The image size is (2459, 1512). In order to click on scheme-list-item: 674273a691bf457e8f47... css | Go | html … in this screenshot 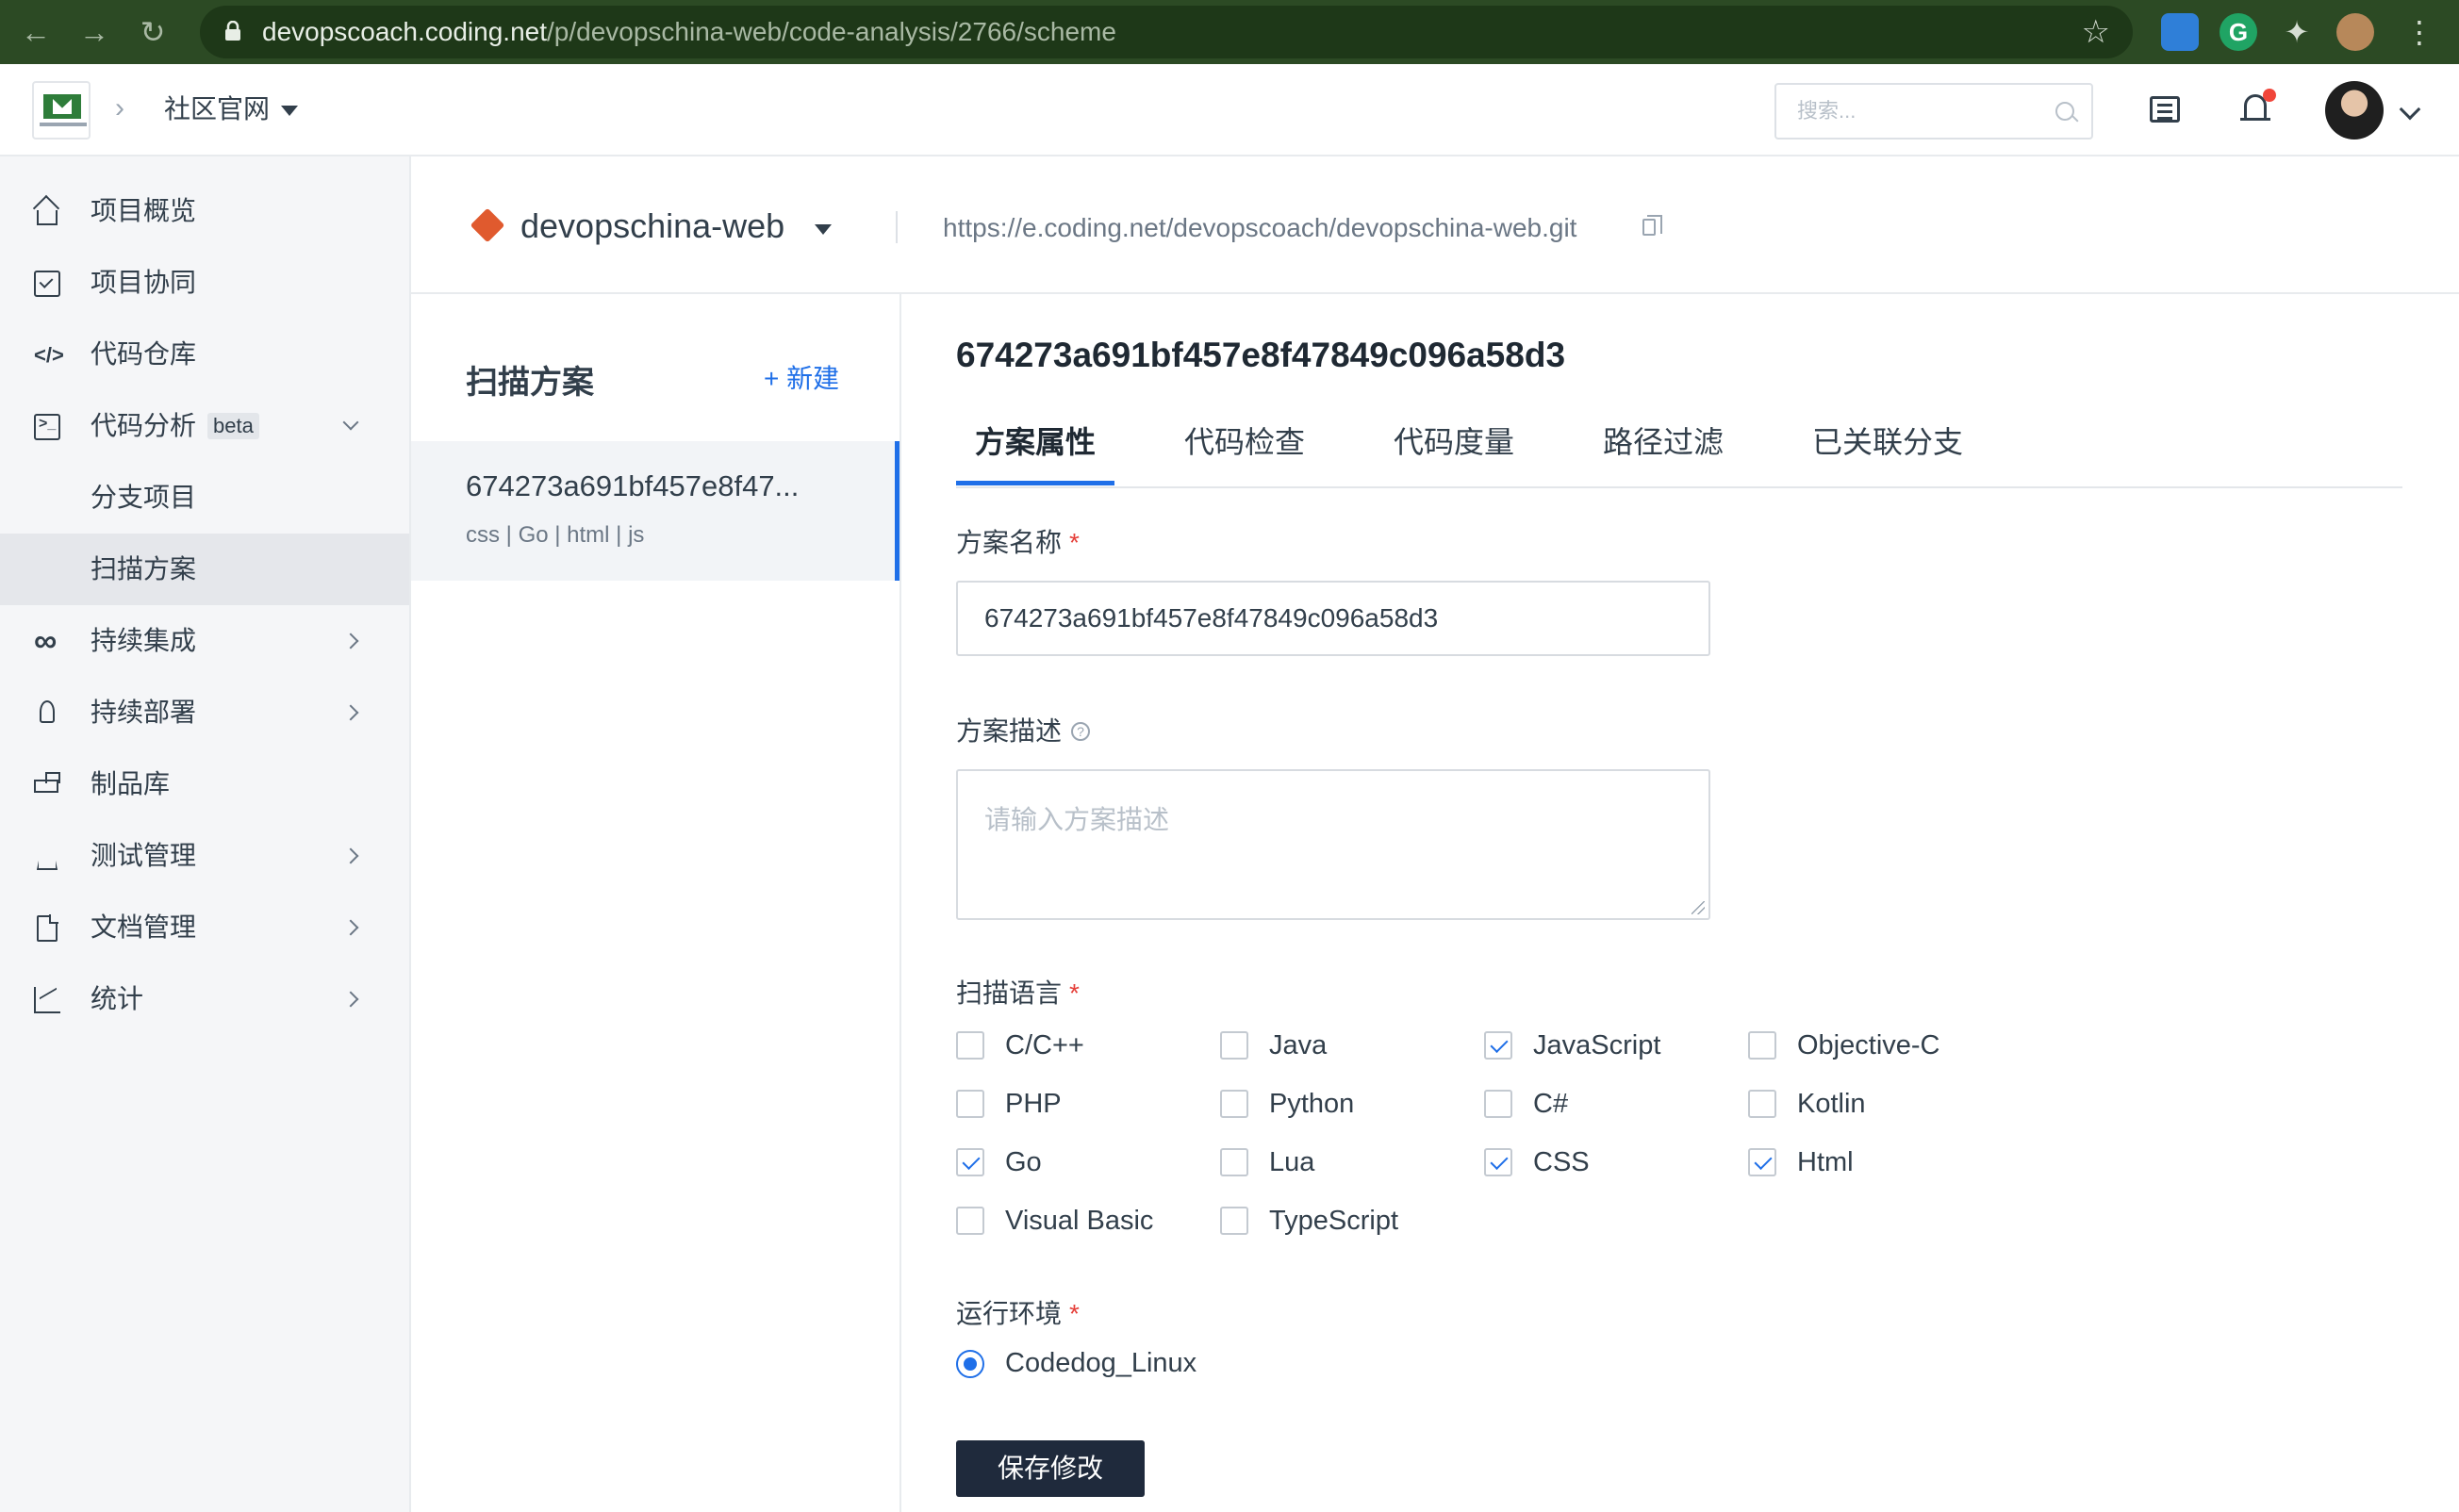, I will do `click(655, 511)`.